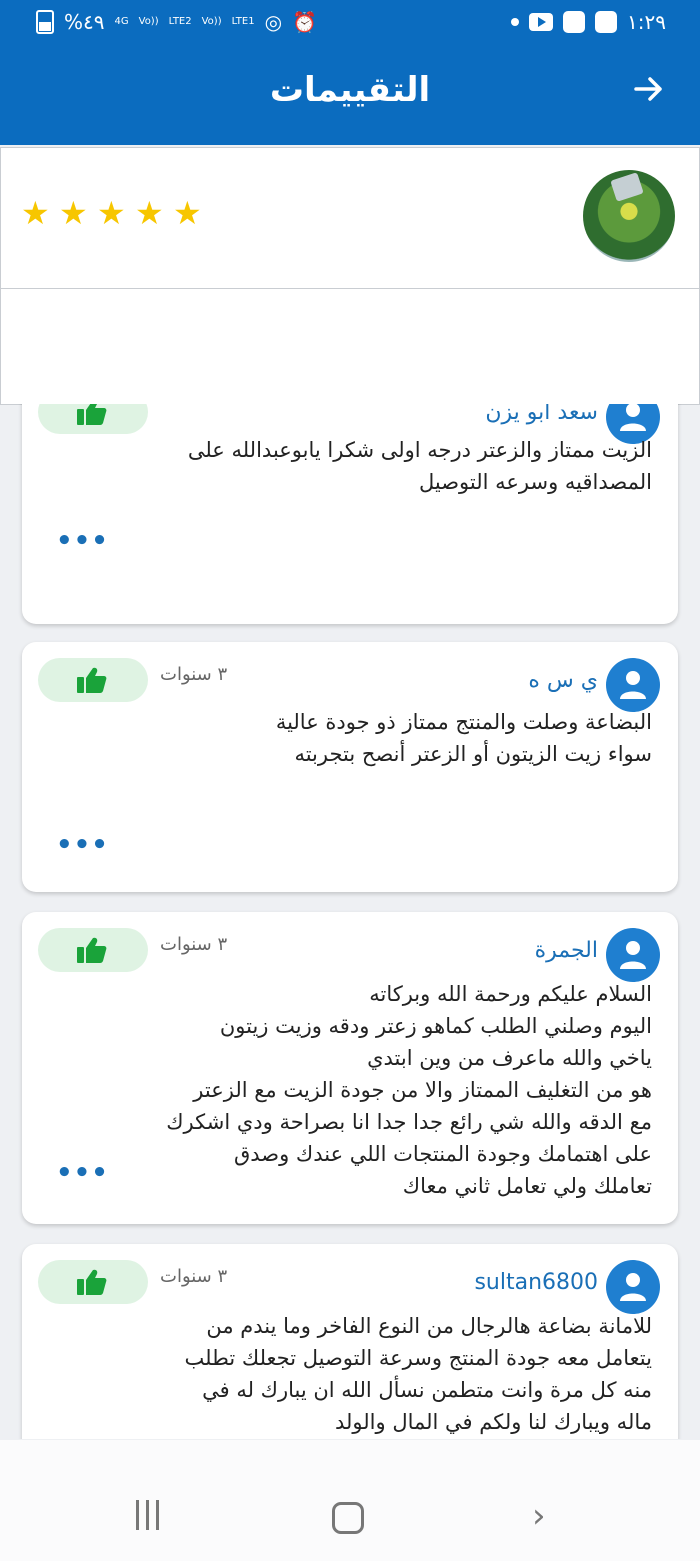 This screenshot has height=1561, width=700. What do you see at coordinates (84, 22) in the screenshot?
I see `battery-percent: %٤٩` at bounding box center [84, 22].